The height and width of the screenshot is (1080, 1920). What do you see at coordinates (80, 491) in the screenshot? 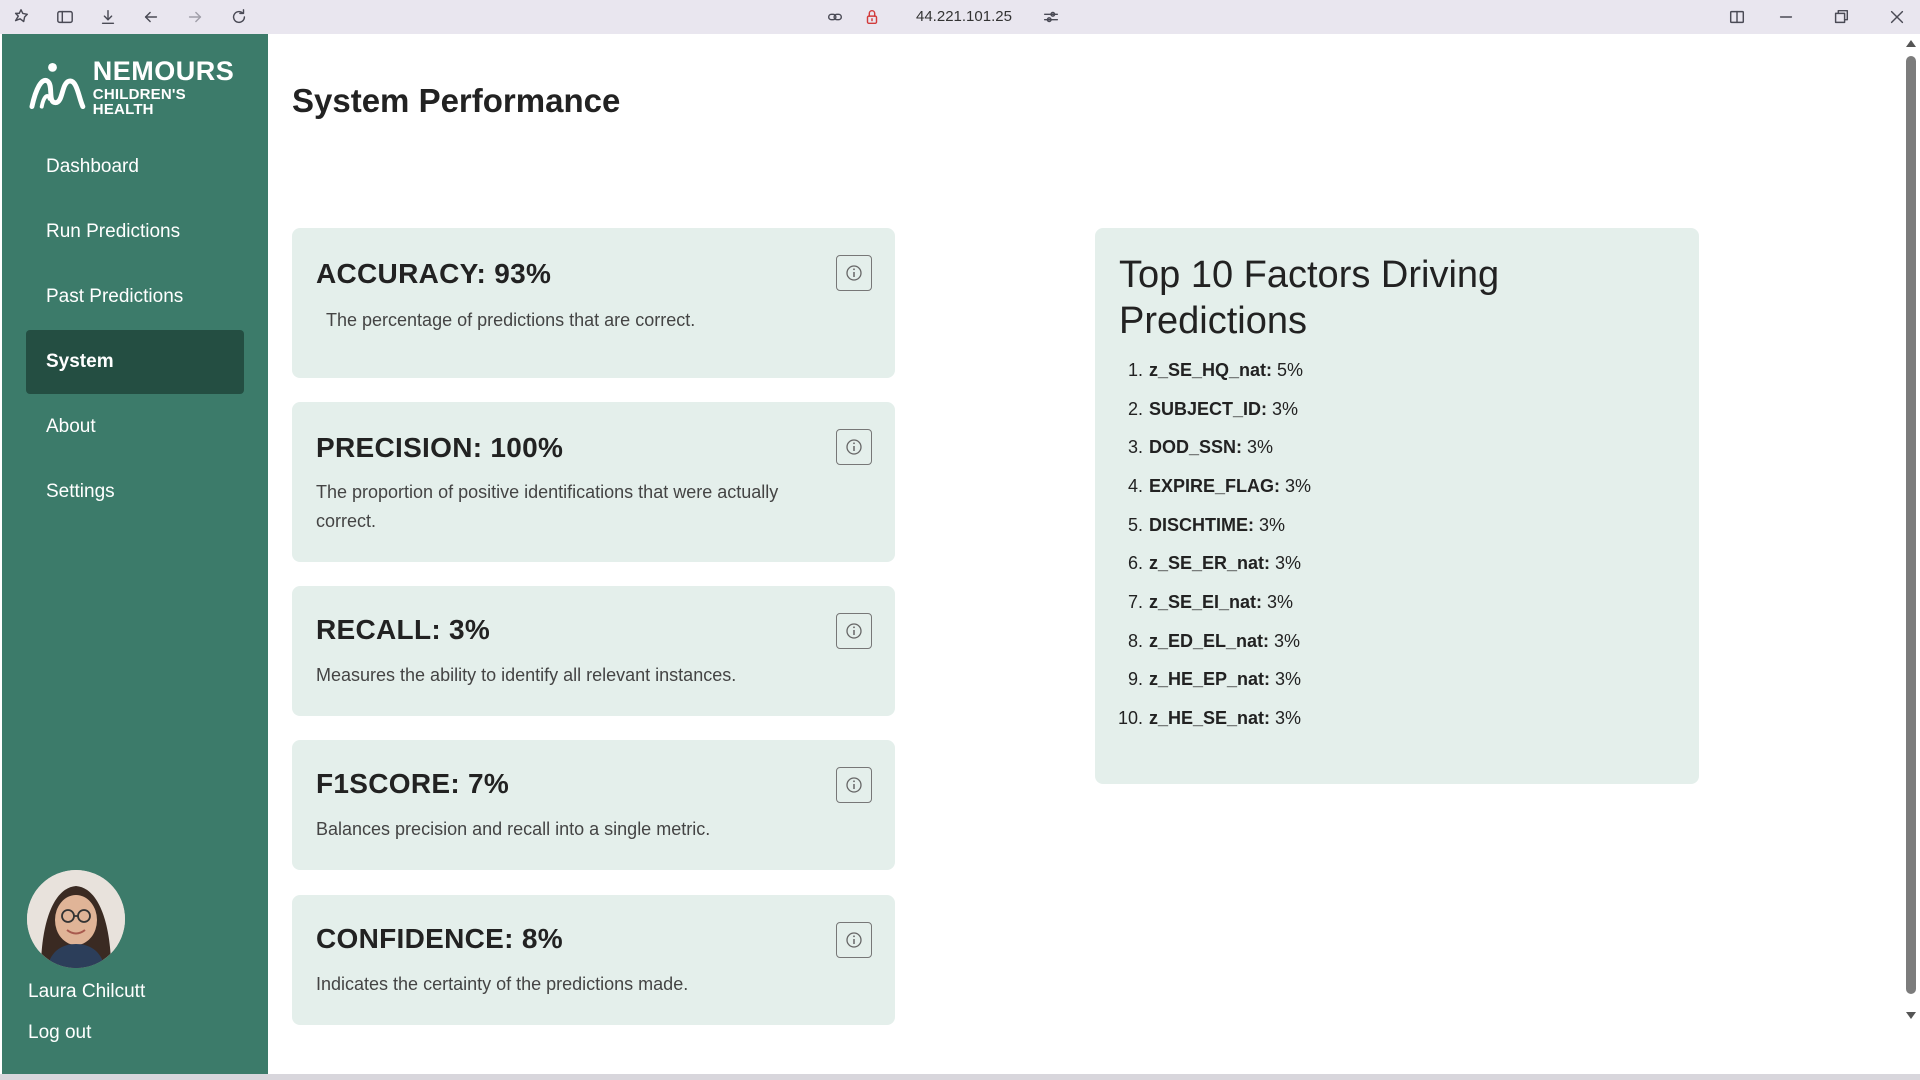
I see `sidebar-item-label: Settings` at bounding box center [80, 491].